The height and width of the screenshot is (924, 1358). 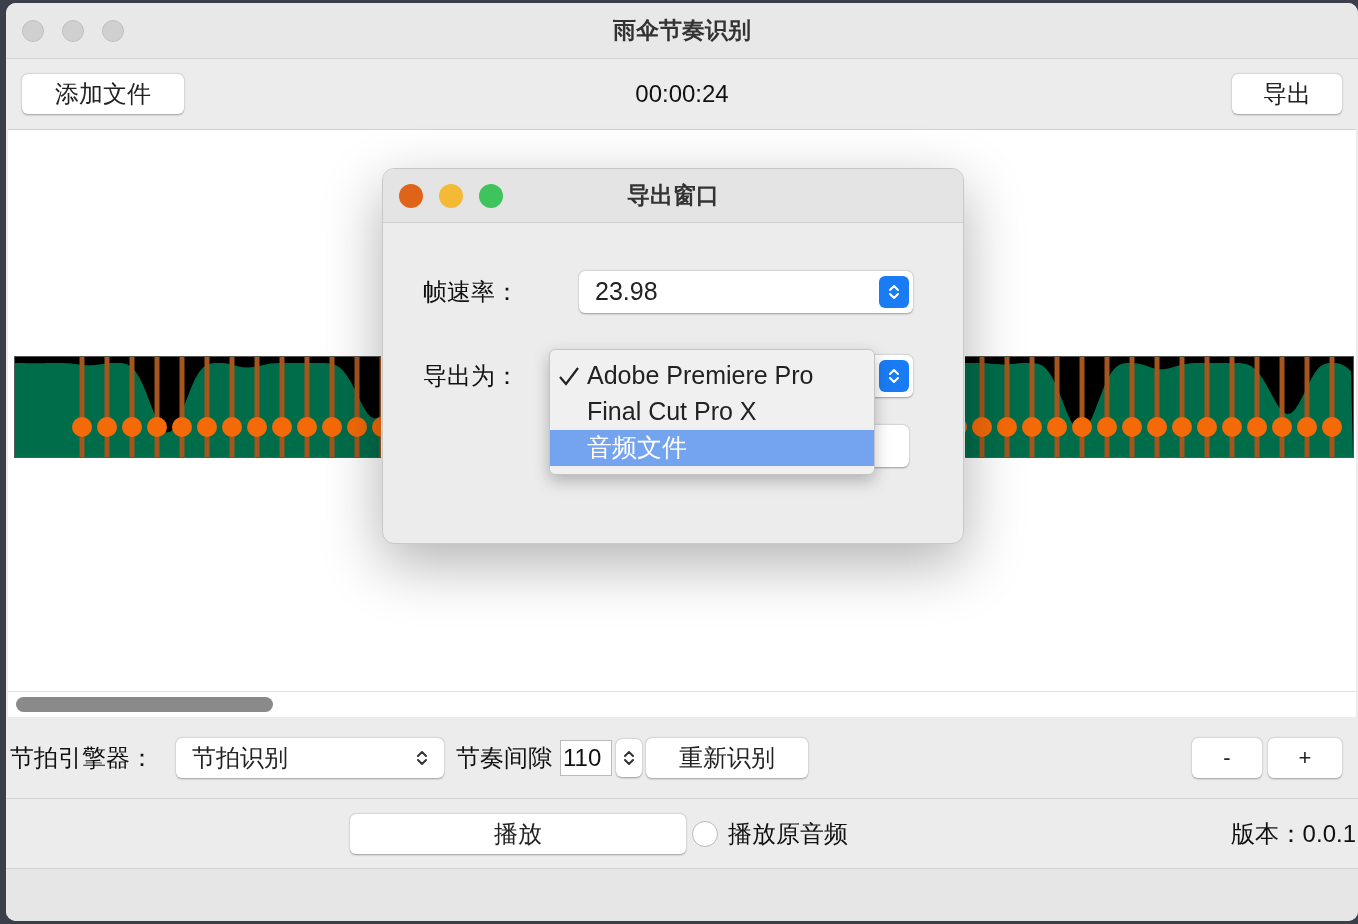 I want to click on minimize-icon, so click(x=451, y=195).